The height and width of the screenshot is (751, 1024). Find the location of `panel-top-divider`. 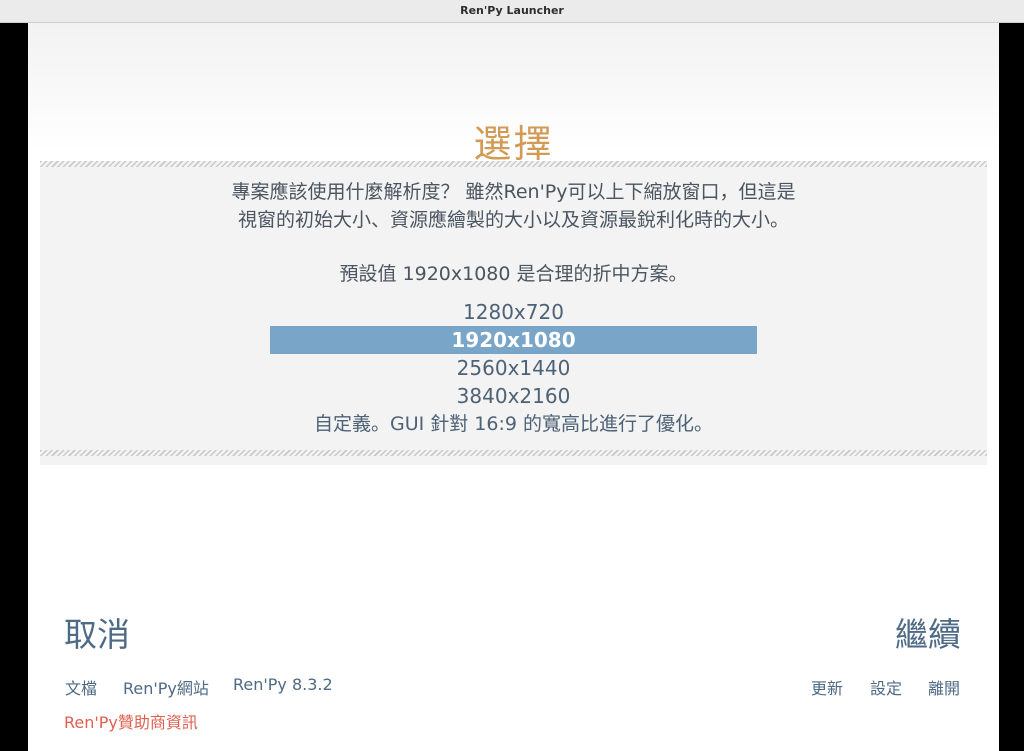

panel-top-divider is located at coordinates (513, 164).